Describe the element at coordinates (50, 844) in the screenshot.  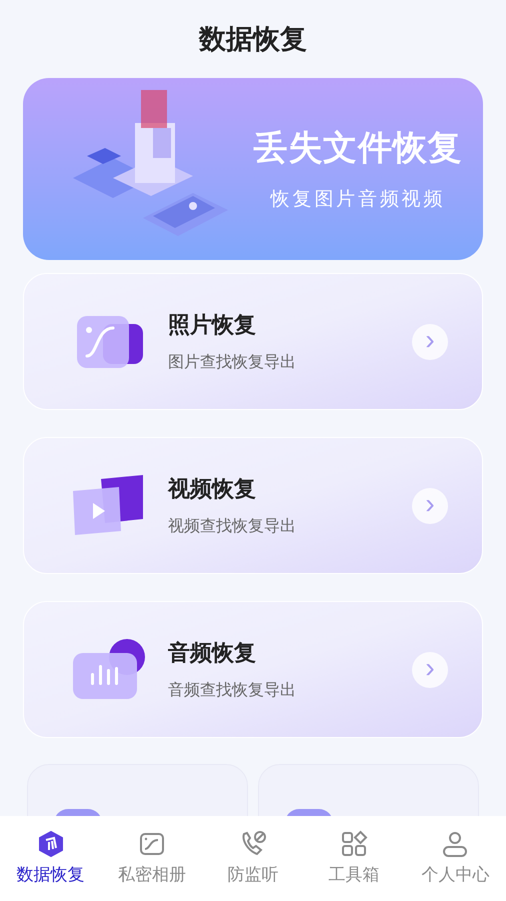
I see `cube-icon` at that location.